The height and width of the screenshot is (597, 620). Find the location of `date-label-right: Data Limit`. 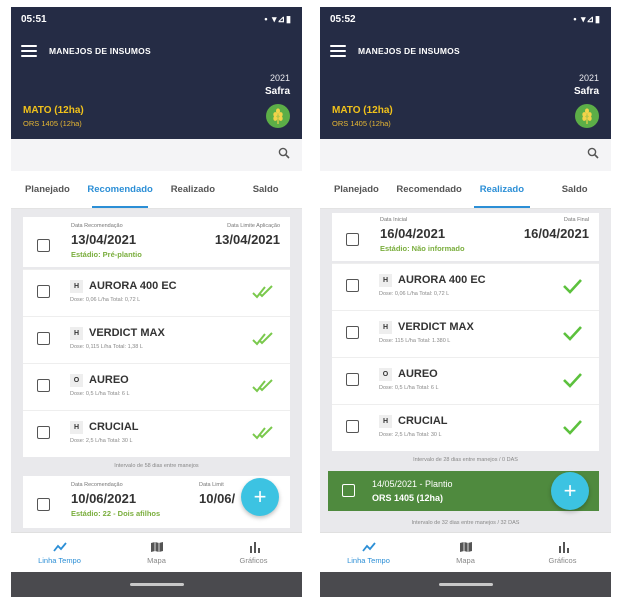

date-label-right: Data Limit is located at coordinates (211, 485).